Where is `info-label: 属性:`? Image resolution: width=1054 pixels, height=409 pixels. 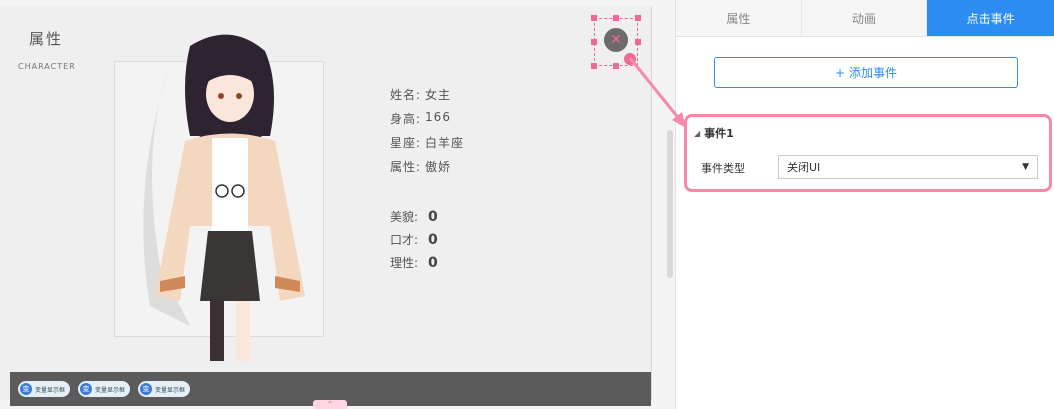
info-label: 属性: is located at coordinates (406, 167).